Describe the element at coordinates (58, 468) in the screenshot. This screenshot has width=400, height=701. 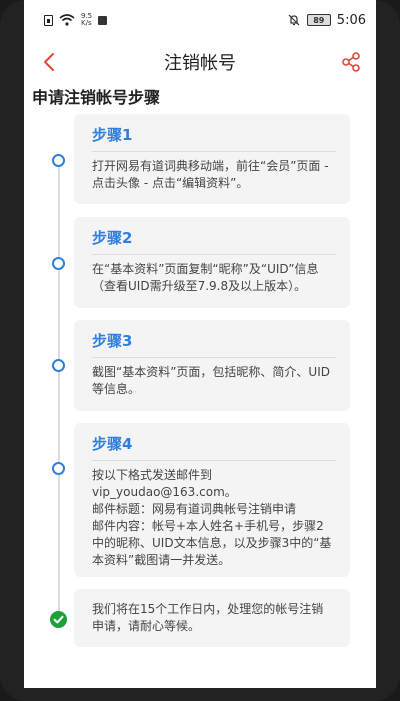
I see `timeline-dot-step4` at that location.